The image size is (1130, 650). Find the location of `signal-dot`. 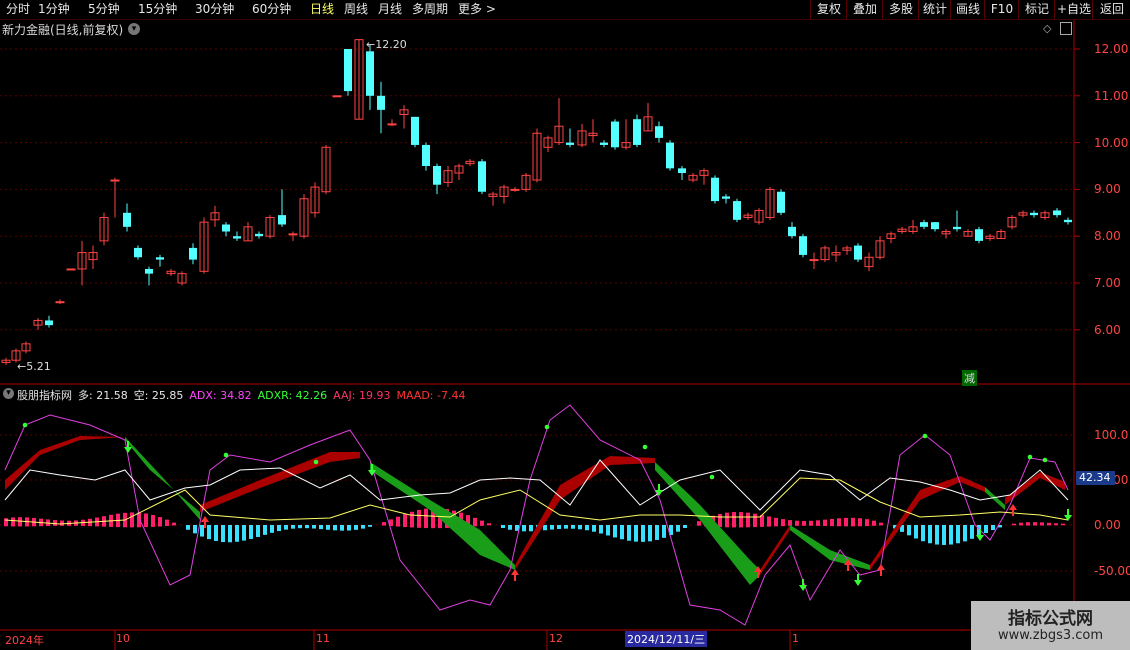

signal-dot is located at coordinates (712, 477).